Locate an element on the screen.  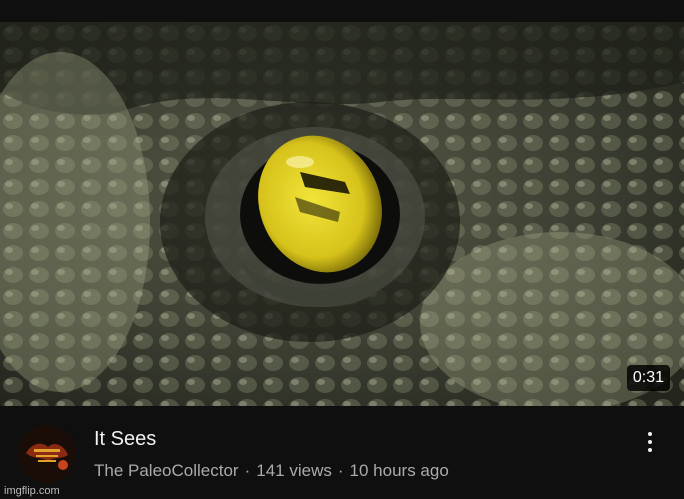
video-title: It Sees is located at coordinates (125, 439).